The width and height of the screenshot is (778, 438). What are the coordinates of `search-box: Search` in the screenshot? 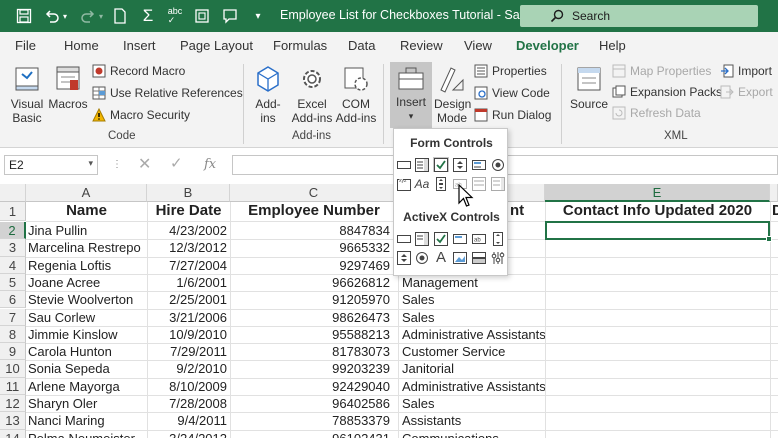 It's located at (639, 16).